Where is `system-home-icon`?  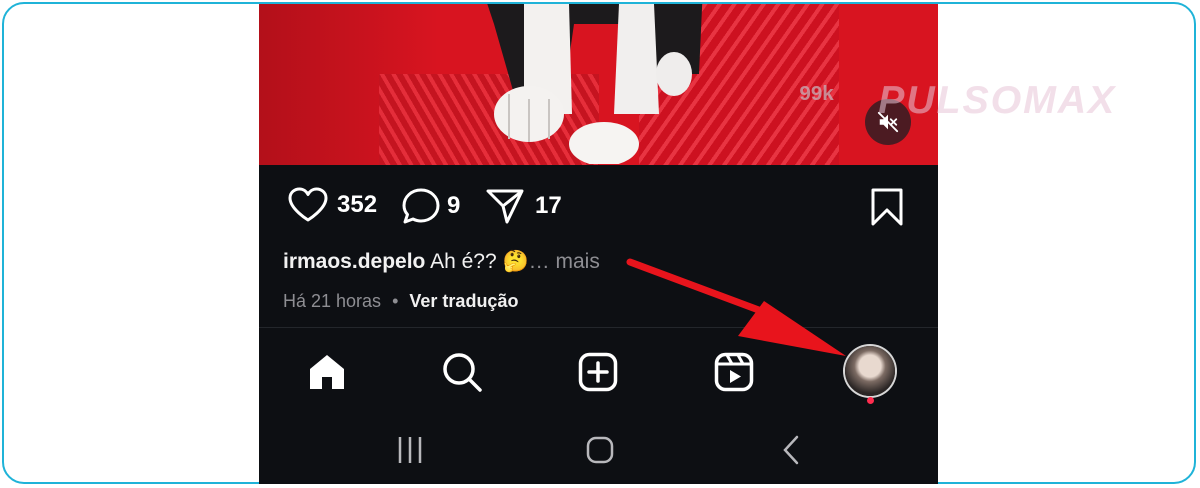 system-home-icon is located at coordinates (600, 450).